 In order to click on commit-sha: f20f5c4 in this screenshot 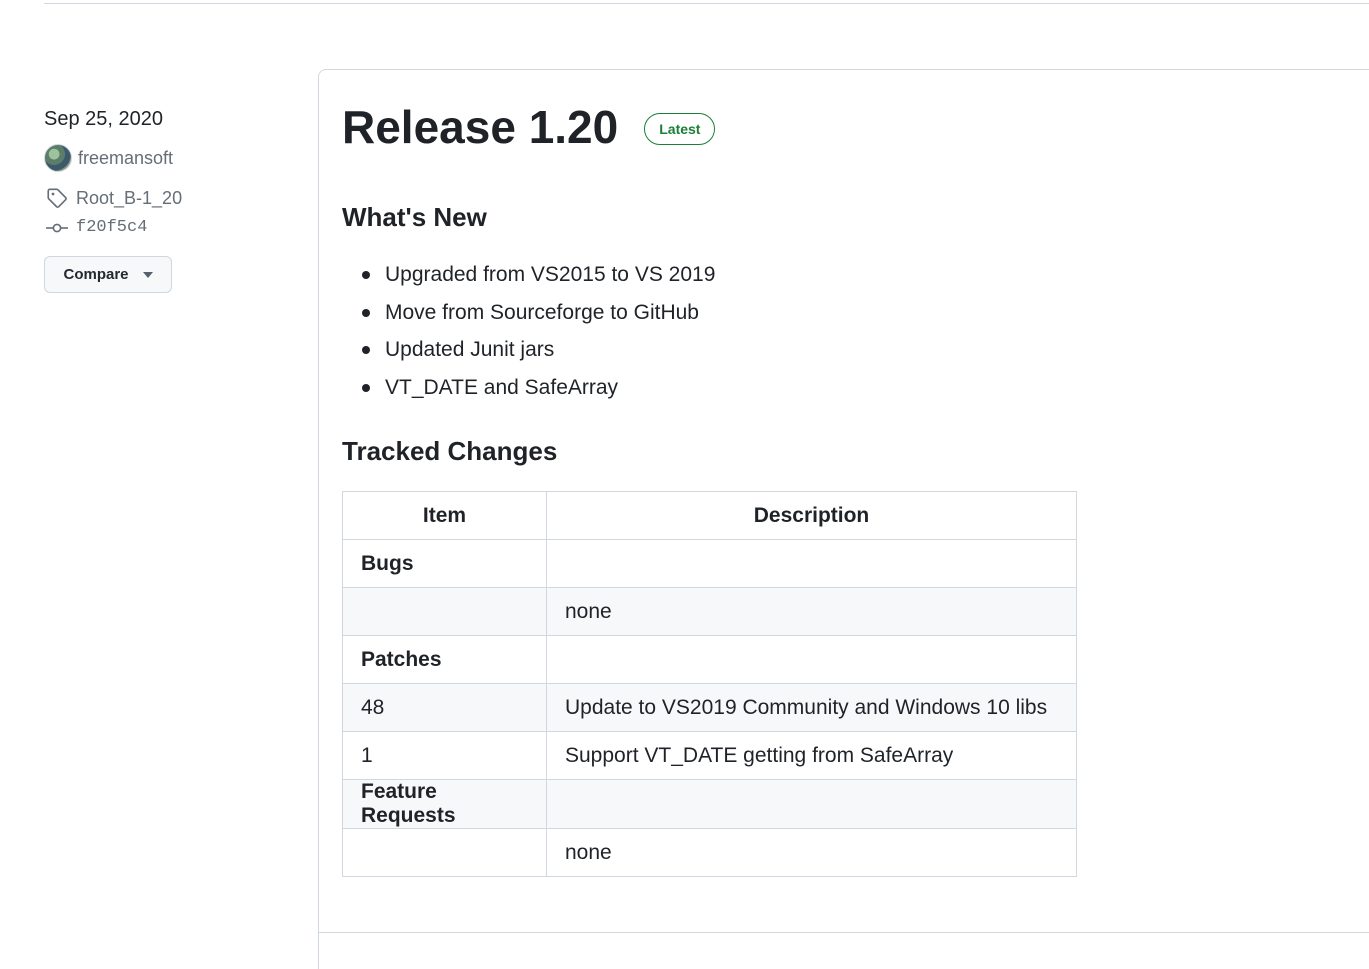, I will do `click(111, 228)`.